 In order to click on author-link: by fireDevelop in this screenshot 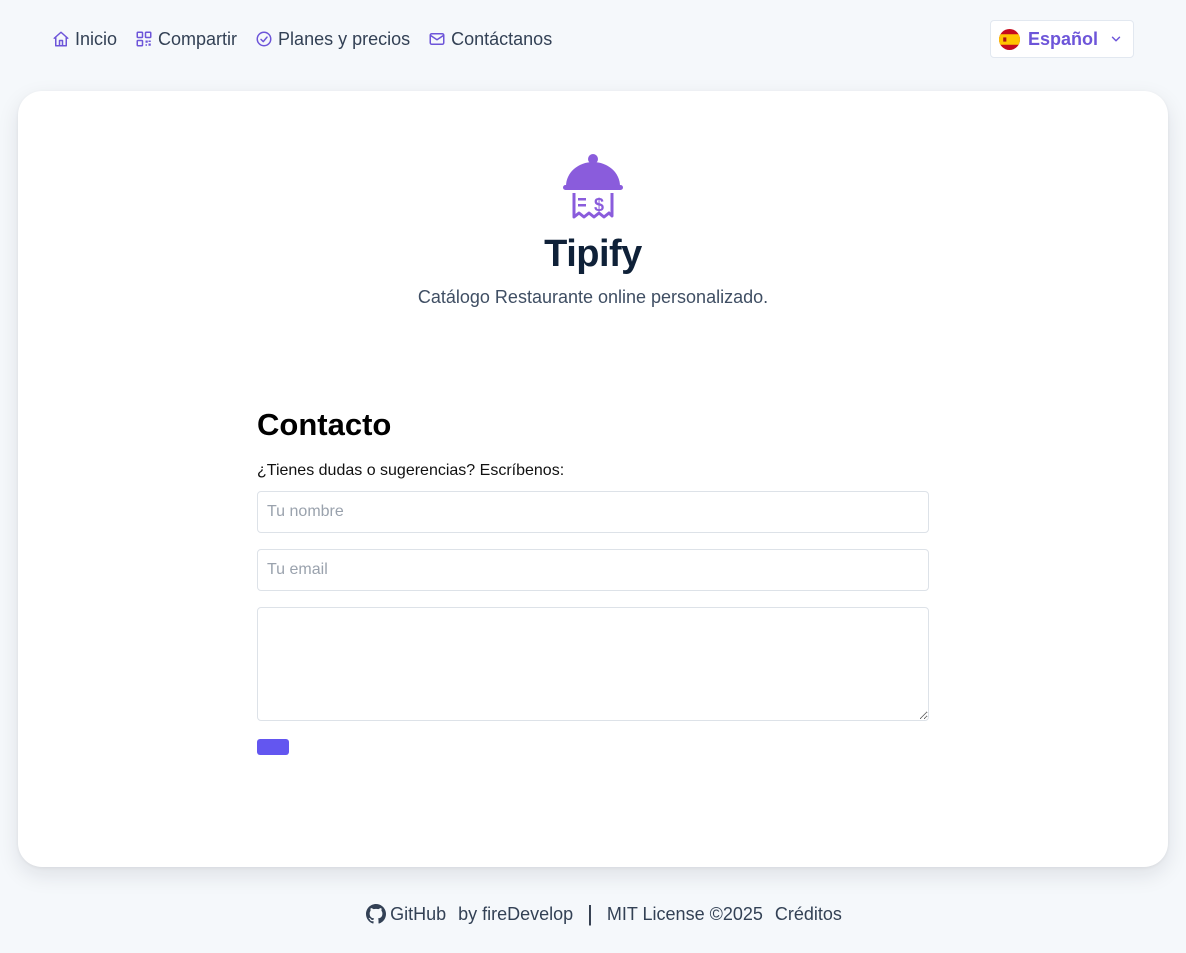, I will do `click(515, 914)`.